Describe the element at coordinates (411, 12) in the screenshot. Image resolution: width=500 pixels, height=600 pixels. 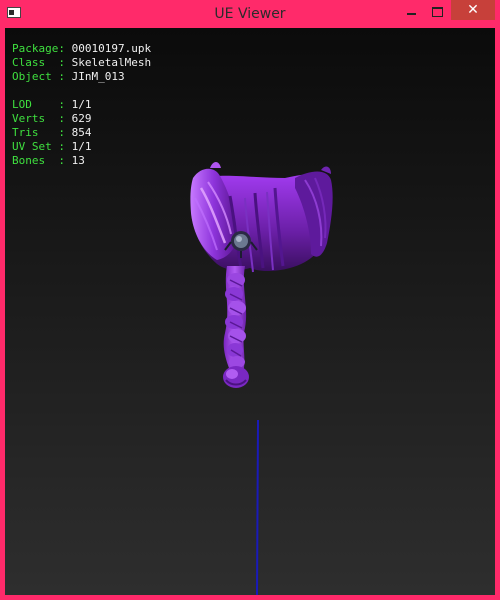
I see `minimize-button` at that location.